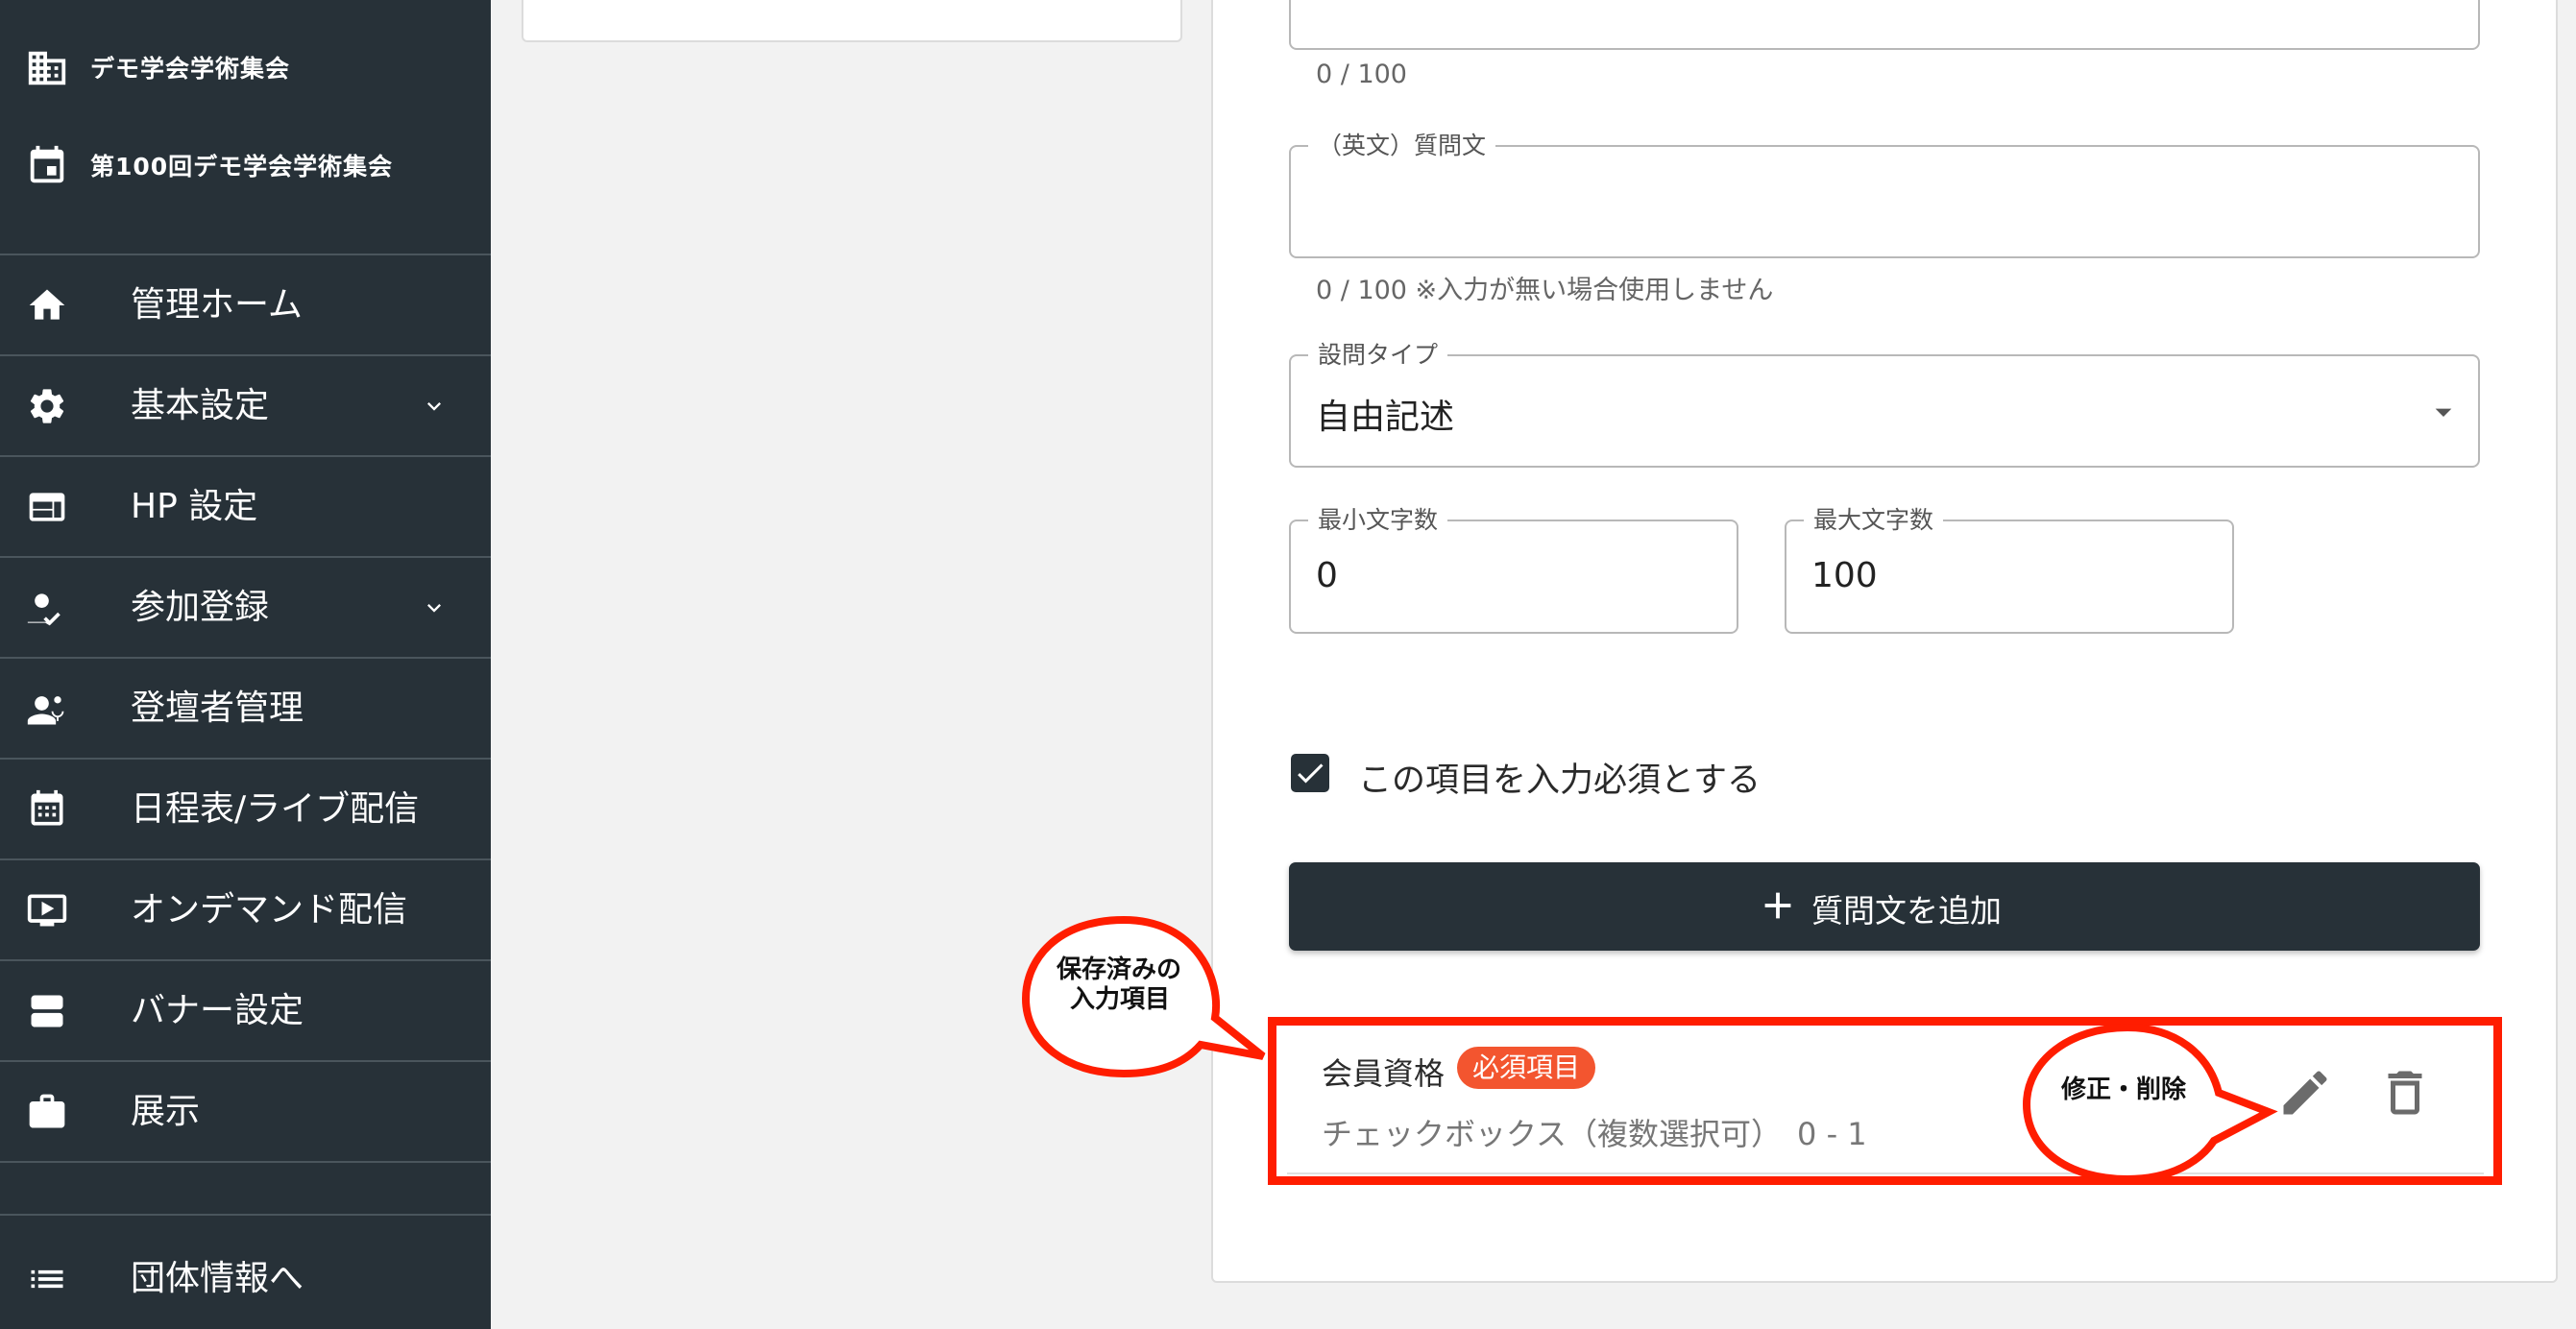 The height and width of the screenshot is (1329, 2576). What do you see at coordinates (269, 910) in the screenshot?
I see `sidebar-item-label: オンデマンド配信` at bounding box center [269, 910].